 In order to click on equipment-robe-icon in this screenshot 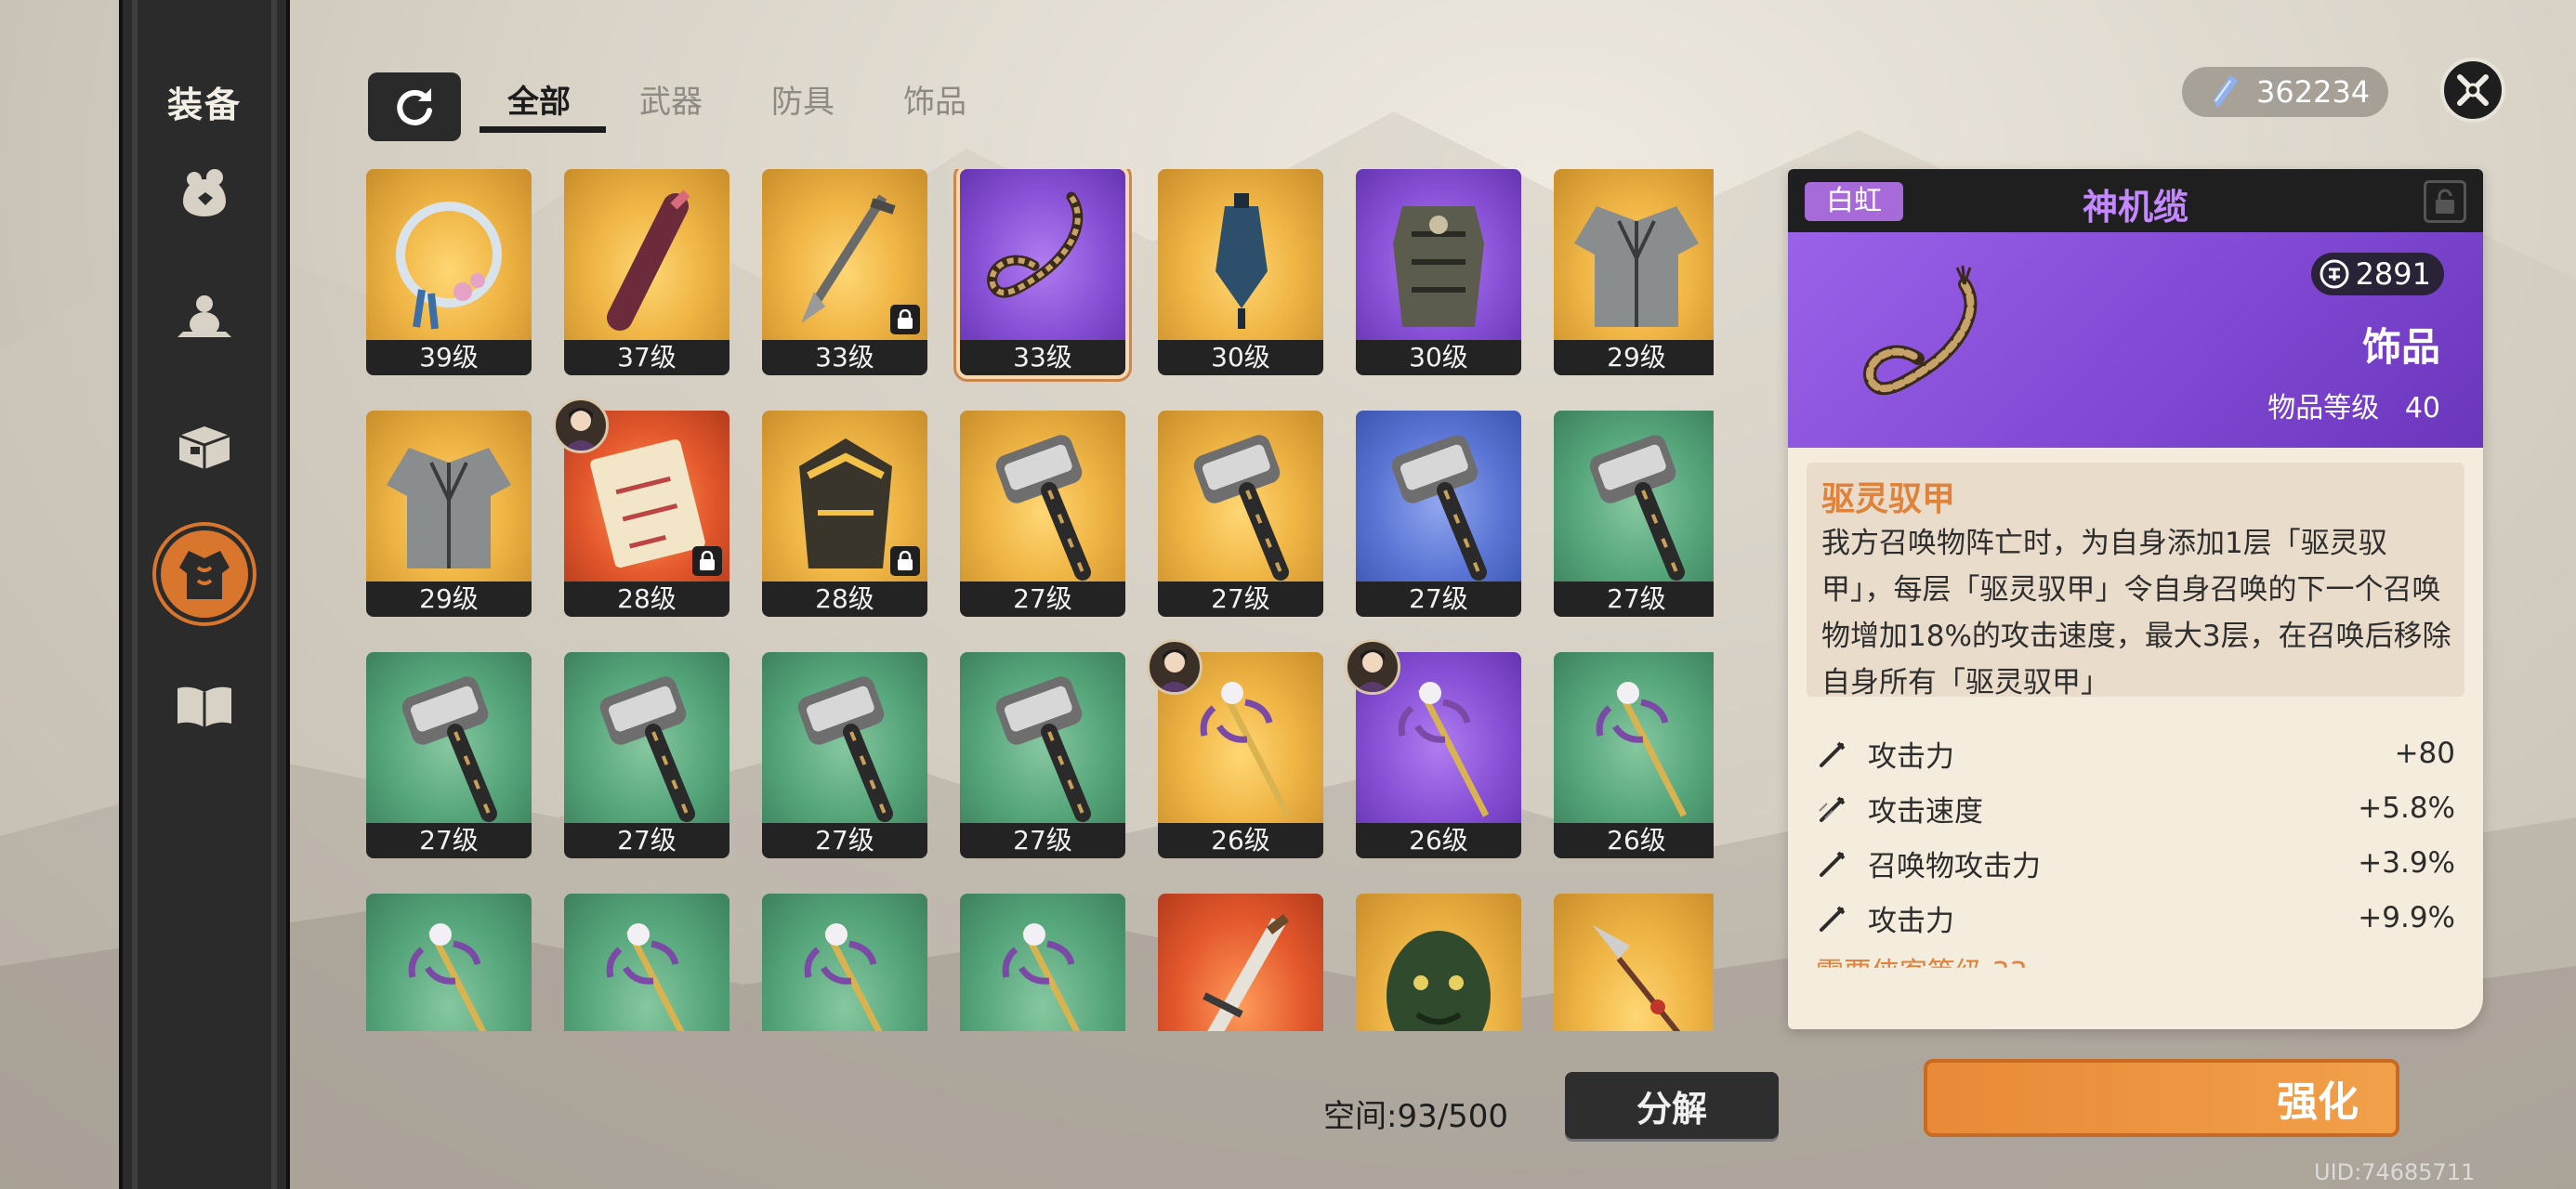, I will do `click(204, 575)`.